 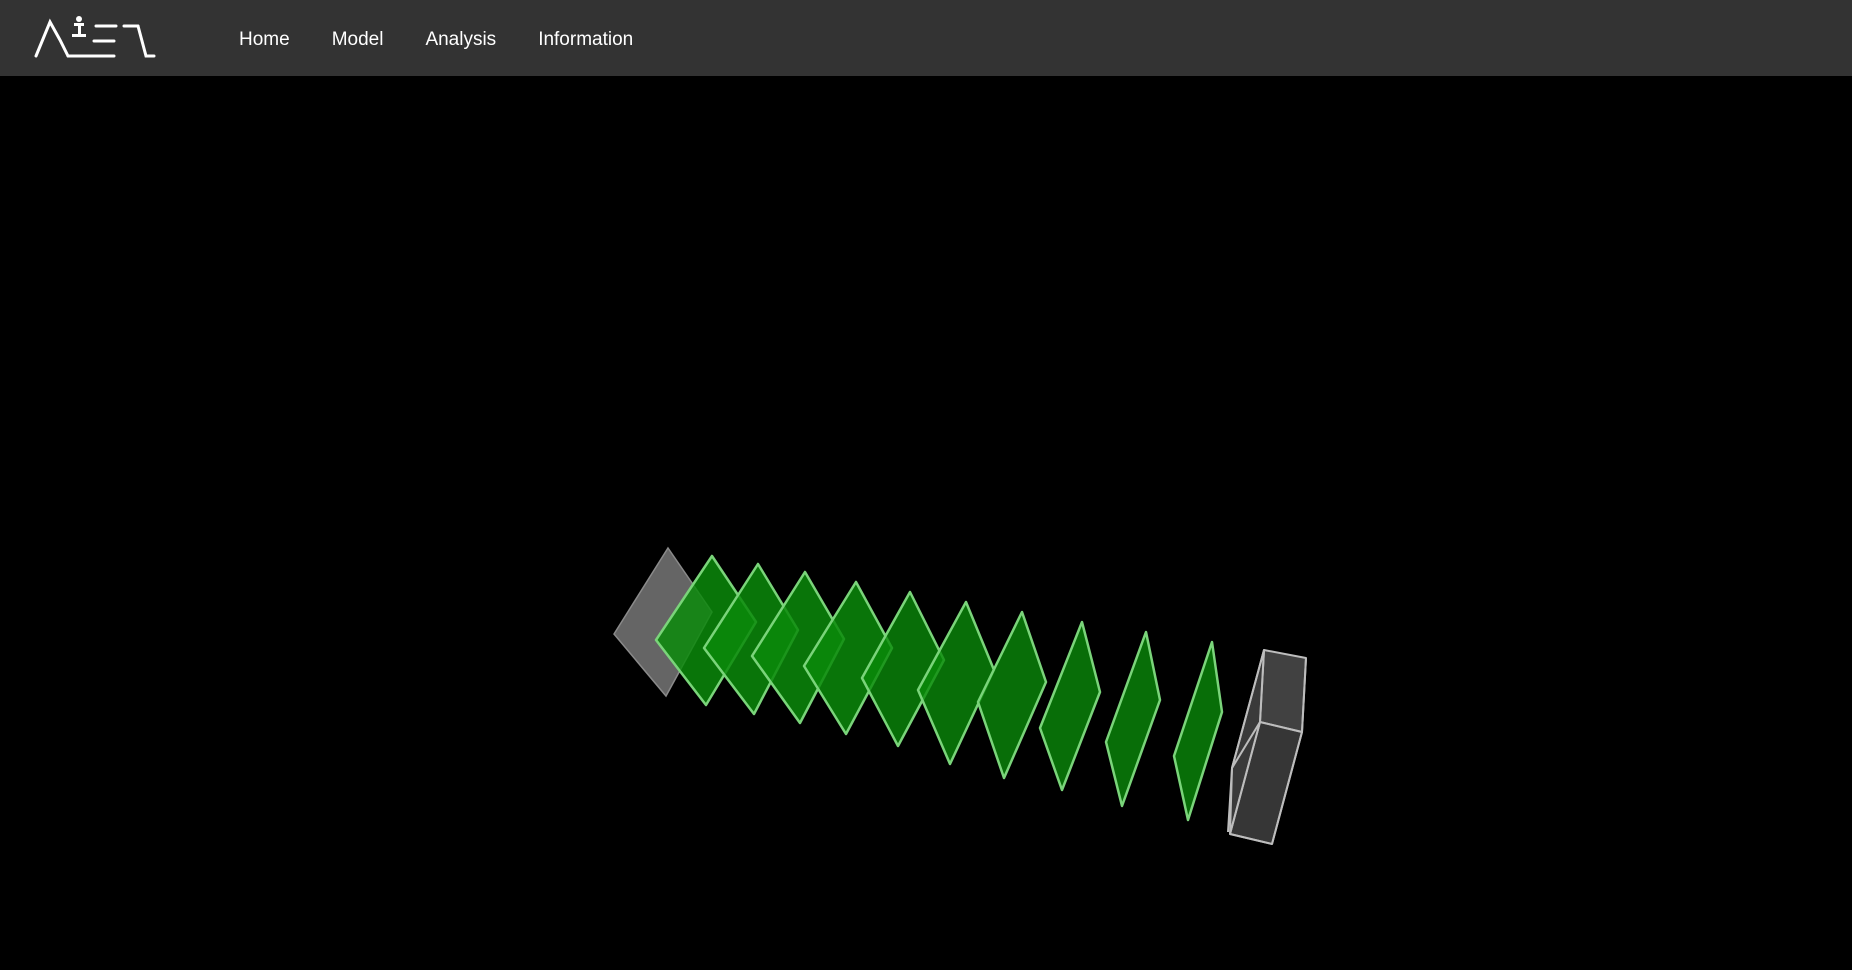 I want to click on main-nav: Home Model Analysis Information, so click(x=436, y=38).